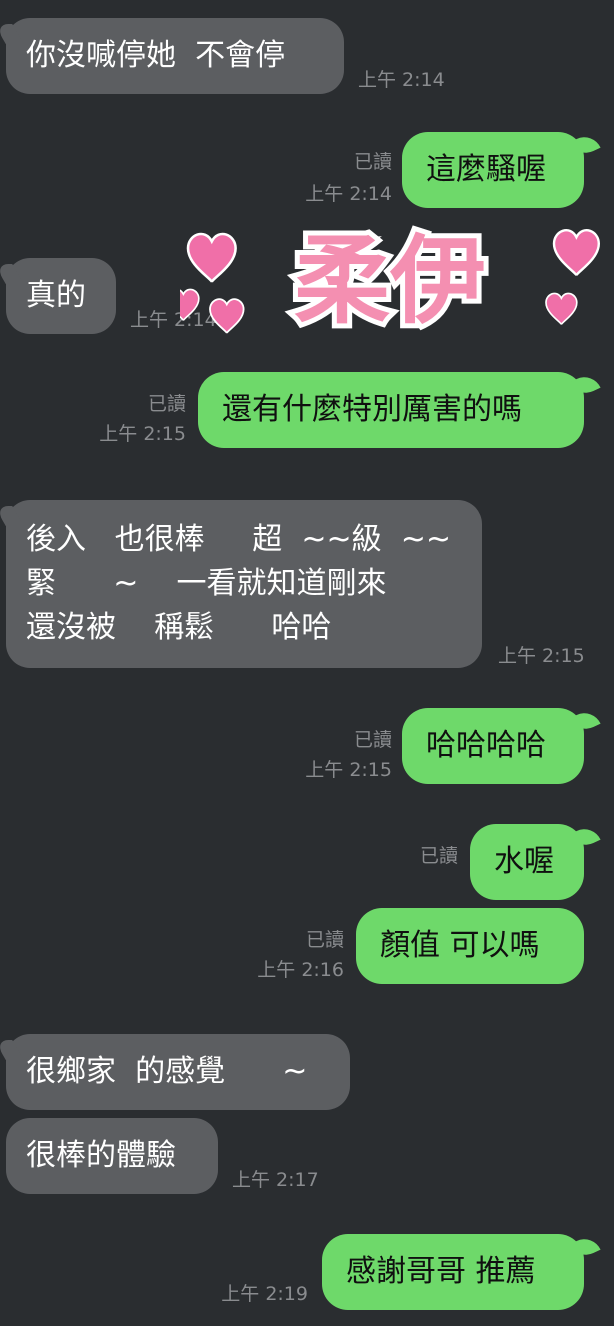 The image size is (614, 1326). I want to click on message-bubble-incoming: 後入 也很棒 超 ~~級 ~~ 緊 ~ 一看就知道剛來 還沒被 稱鬆 哈哈, so click(244, 584).